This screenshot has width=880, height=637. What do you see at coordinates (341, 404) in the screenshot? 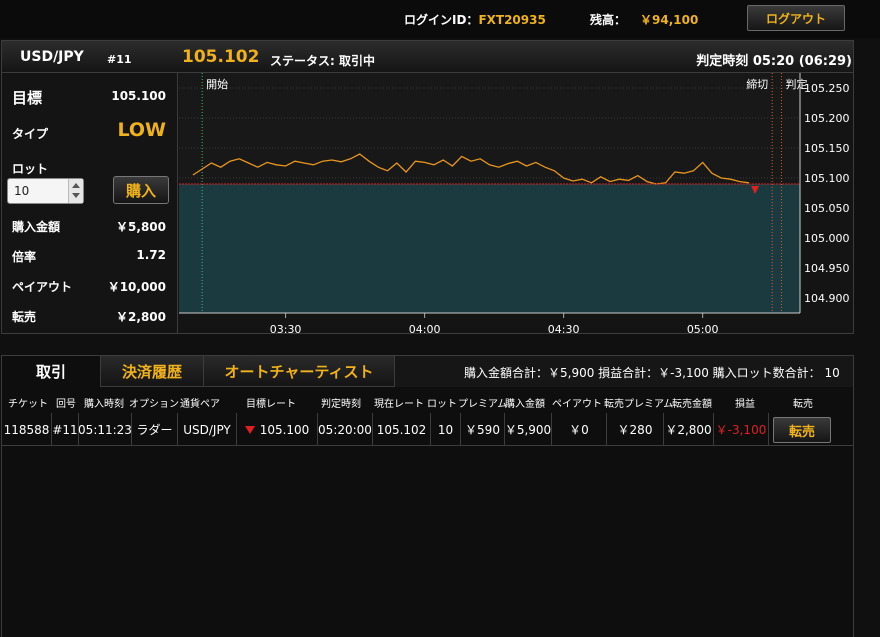
I see `col-header: 判定時刻` at bounding box center [341, 404].